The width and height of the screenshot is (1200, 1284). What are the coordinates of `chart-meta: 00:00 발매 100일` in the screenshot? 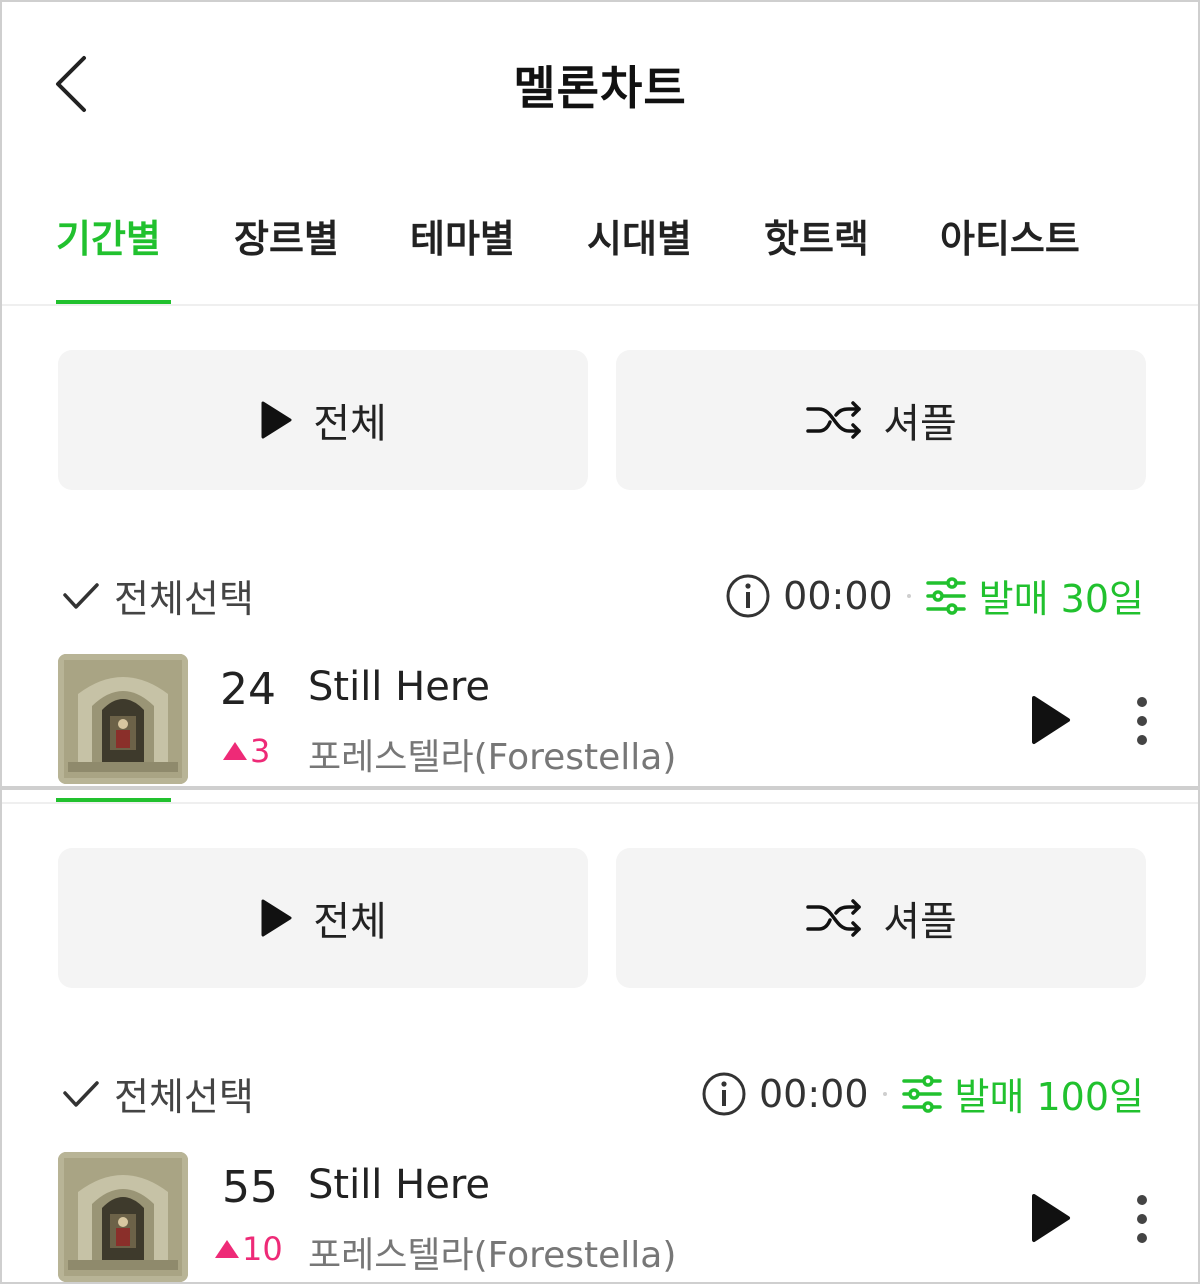 It's located at (922, 1093).